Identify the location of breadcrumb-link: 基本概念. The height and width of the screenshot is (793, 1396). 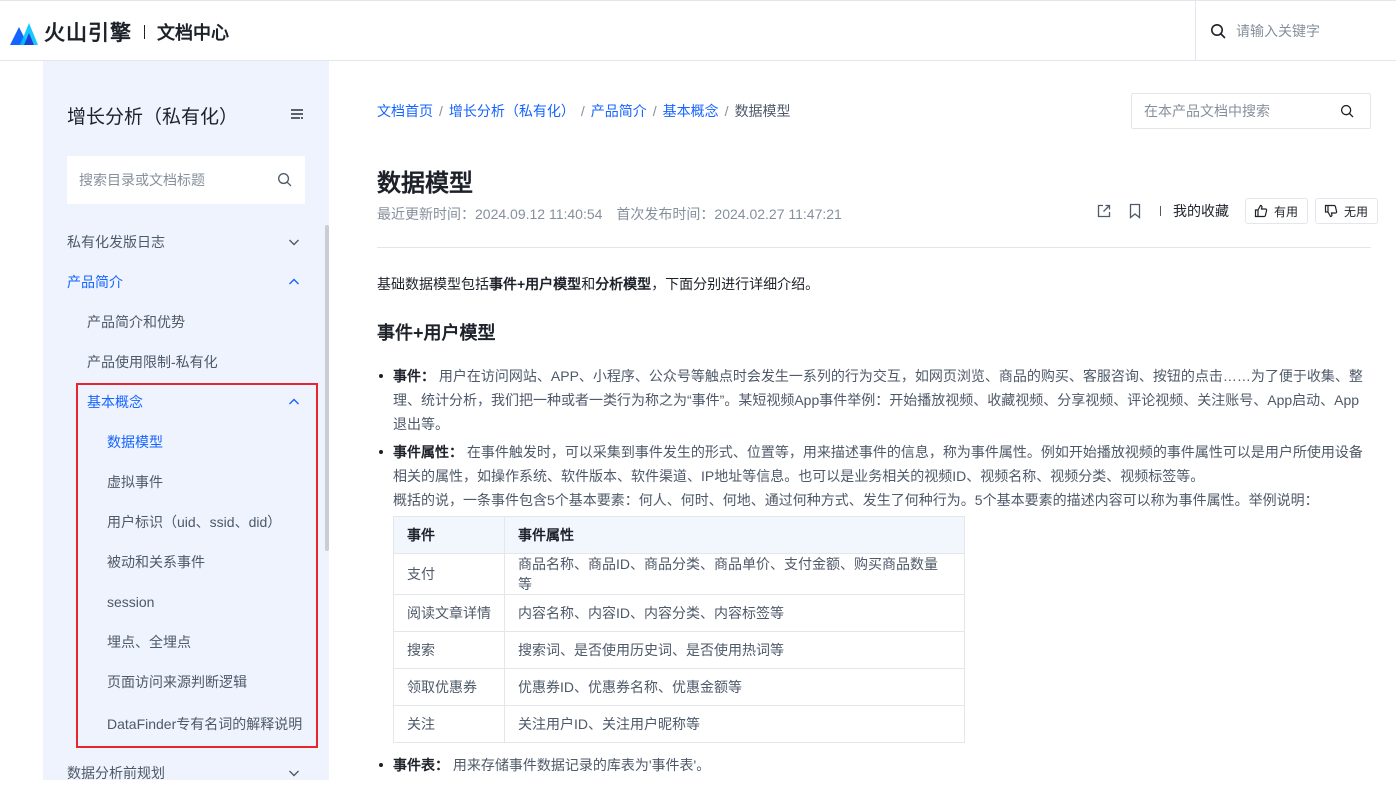
(691, 111).